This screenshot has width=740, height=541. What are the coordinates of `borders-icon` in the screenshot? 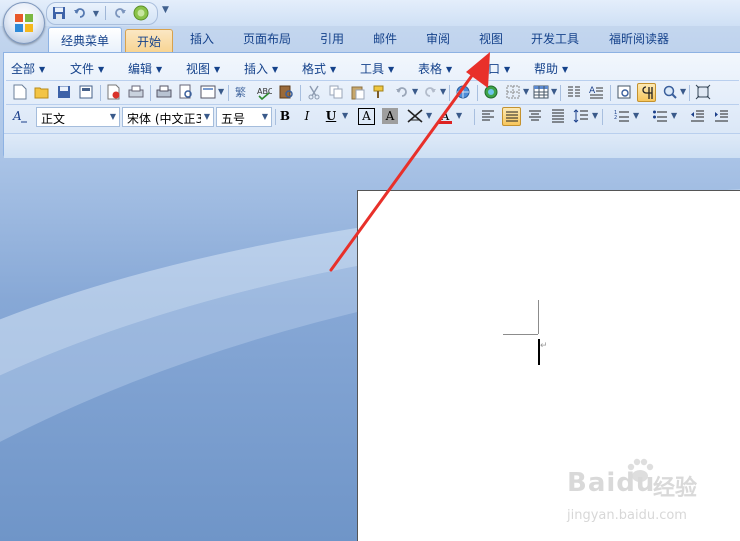 It's located at (513, 92).